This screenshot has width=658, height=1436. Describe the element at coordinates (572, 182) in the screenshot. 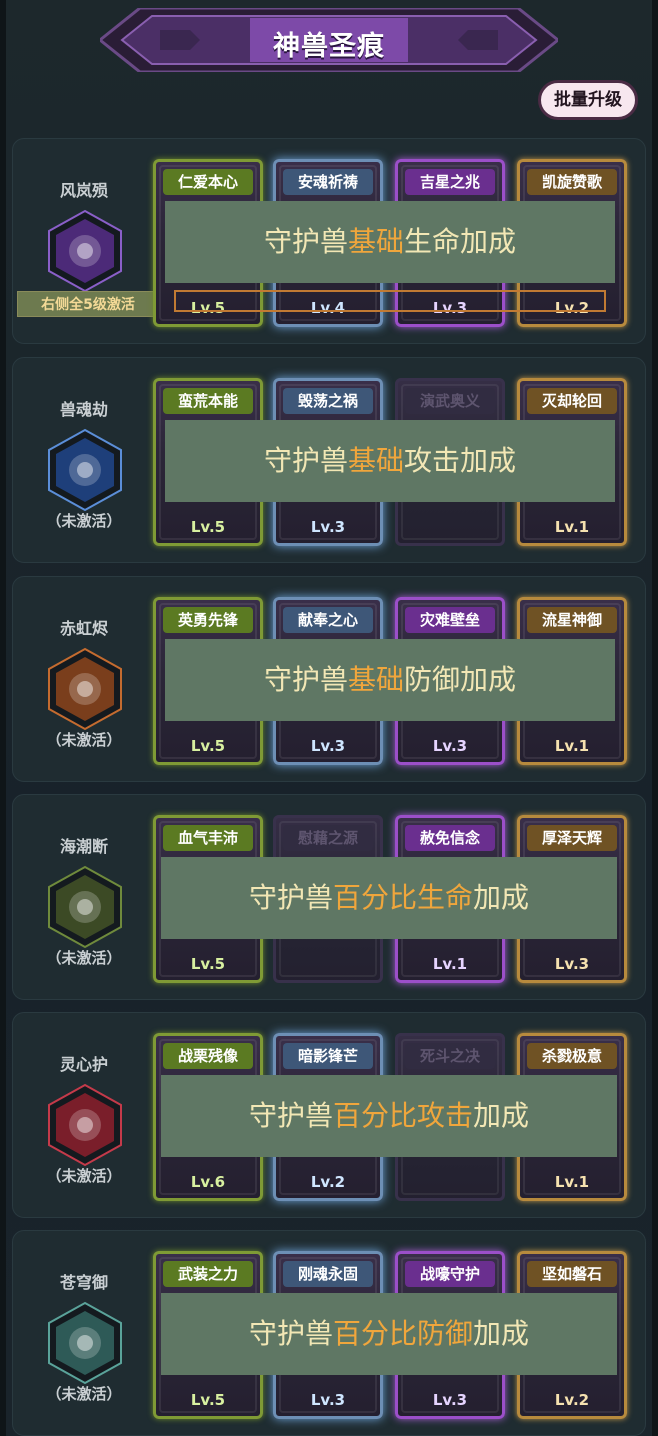

I see `rune-card-title: 凯旋赞歌` at that location.